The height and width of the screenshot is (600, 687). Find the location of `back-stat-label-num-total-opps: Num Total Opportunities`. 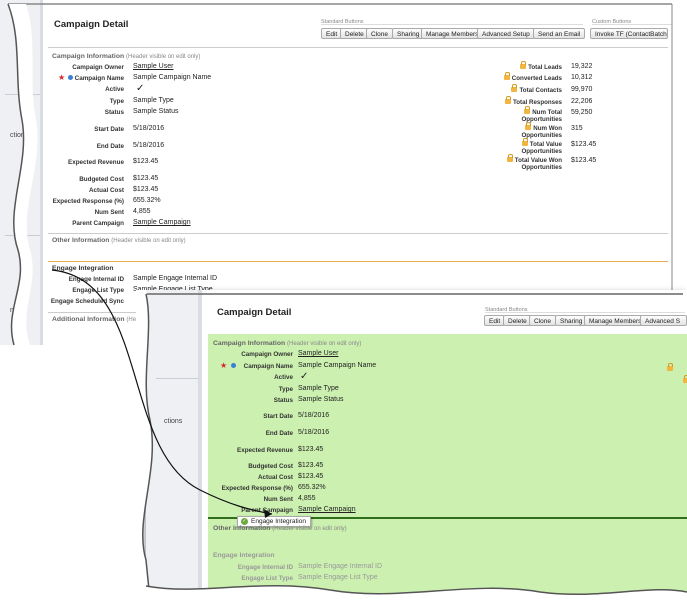

back-stat-label-num-total-opps: Num Total Opportunities is located at coordinates (541, 114).